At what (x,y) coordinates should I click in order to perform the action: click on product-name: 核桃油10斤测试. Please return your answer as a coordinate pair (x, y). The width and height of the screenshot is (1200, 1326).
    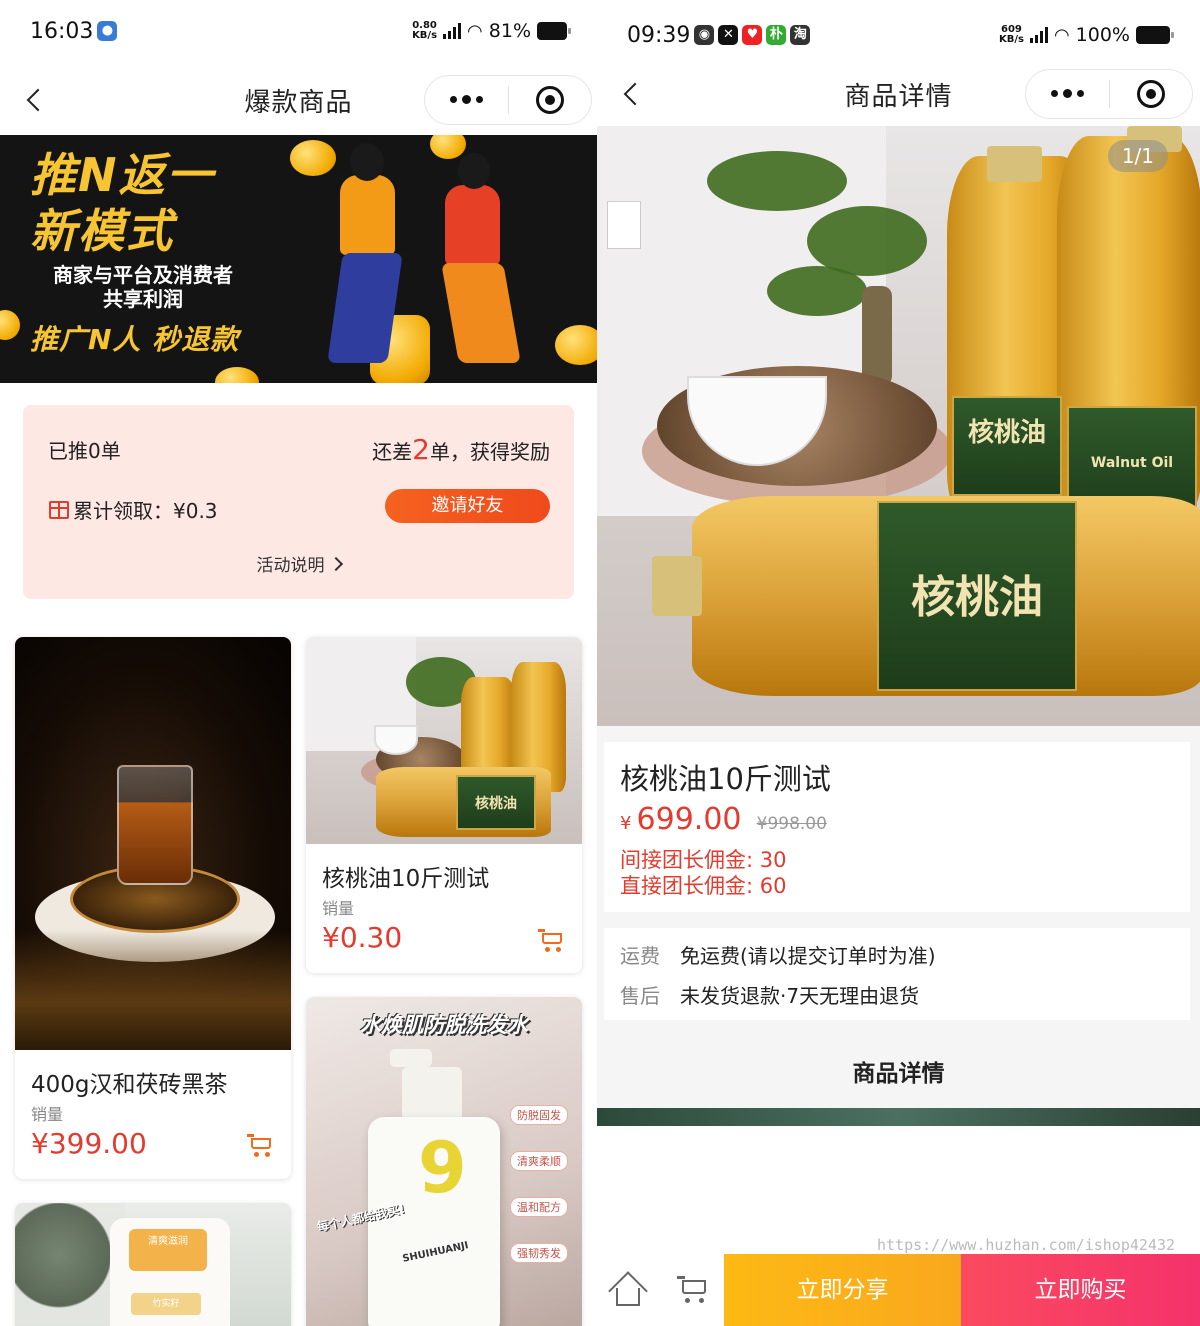
    Looking at the image, I should click on (406, 879).